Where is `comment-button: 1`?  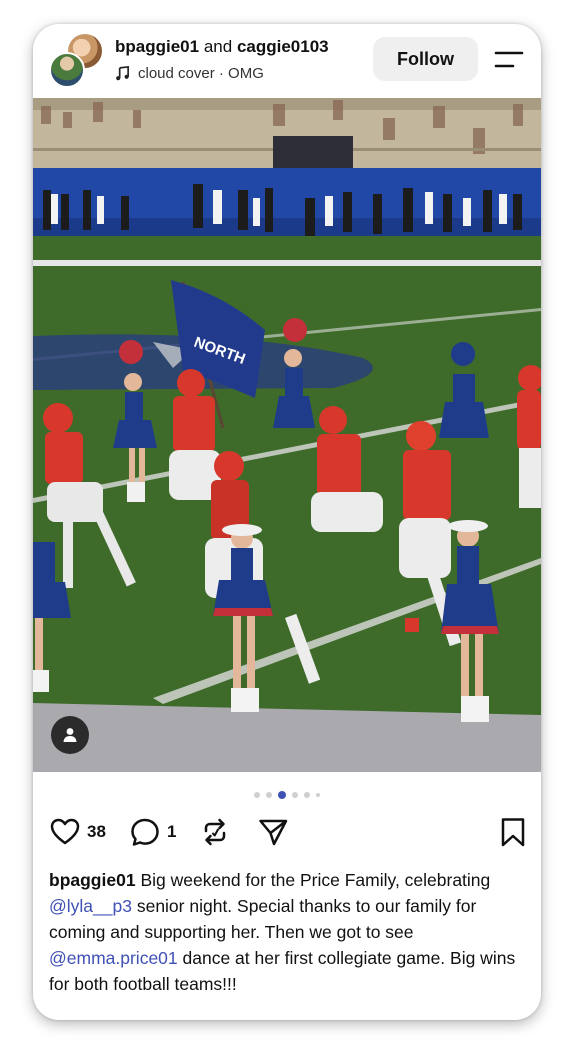 comment-button: 1 is located at coordinates (152, 832).